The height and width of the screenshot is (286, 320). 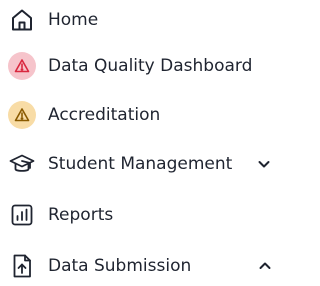 I want to click on sidebar-item-home: Home, so click(x=138, y=20).